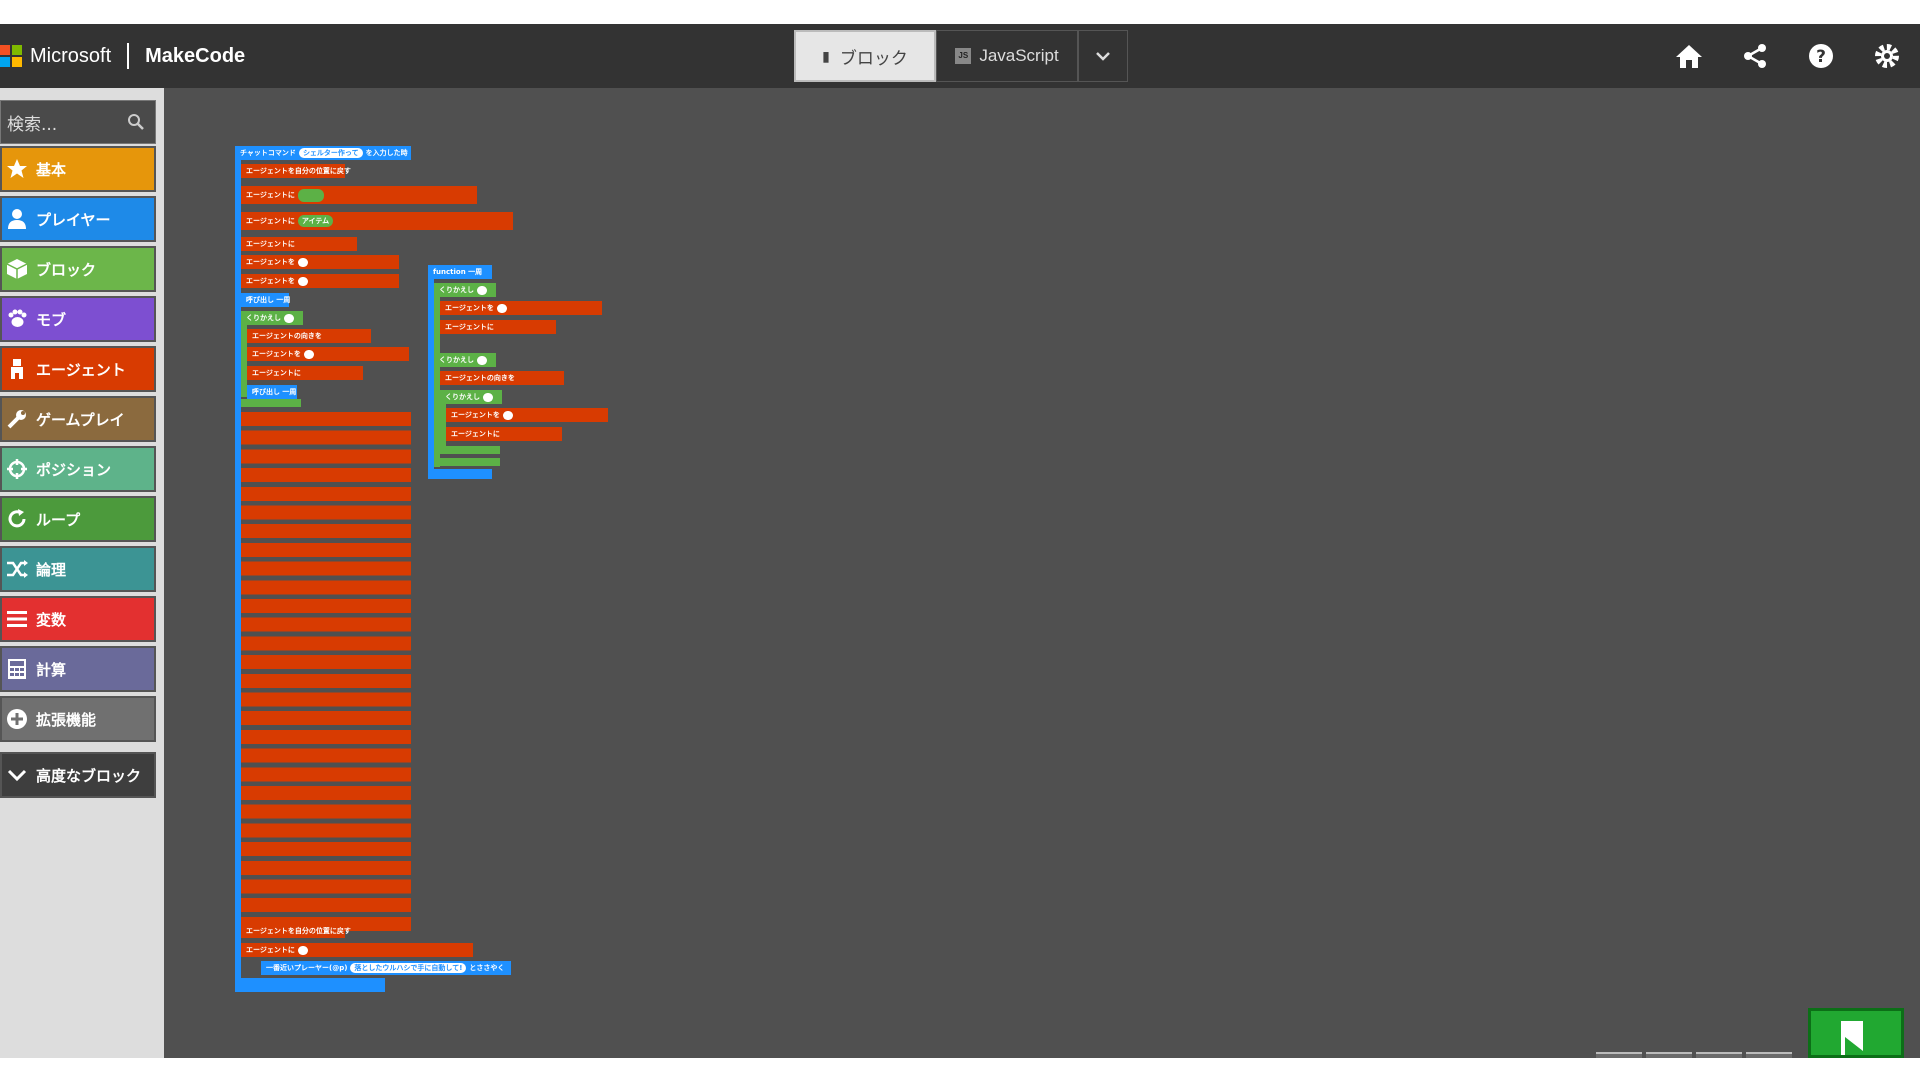 This screenshot has width=1920, height=1080. I want to click on help-icon: ?, so click(1821, 56).